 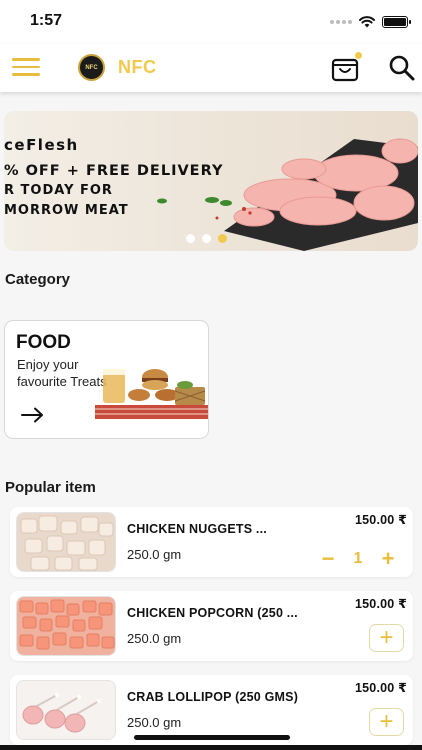 What do you see at coordinates (26, 68) in the screenshot?
I see `hamburger-menu-icon` at bounding box center [26, 68].